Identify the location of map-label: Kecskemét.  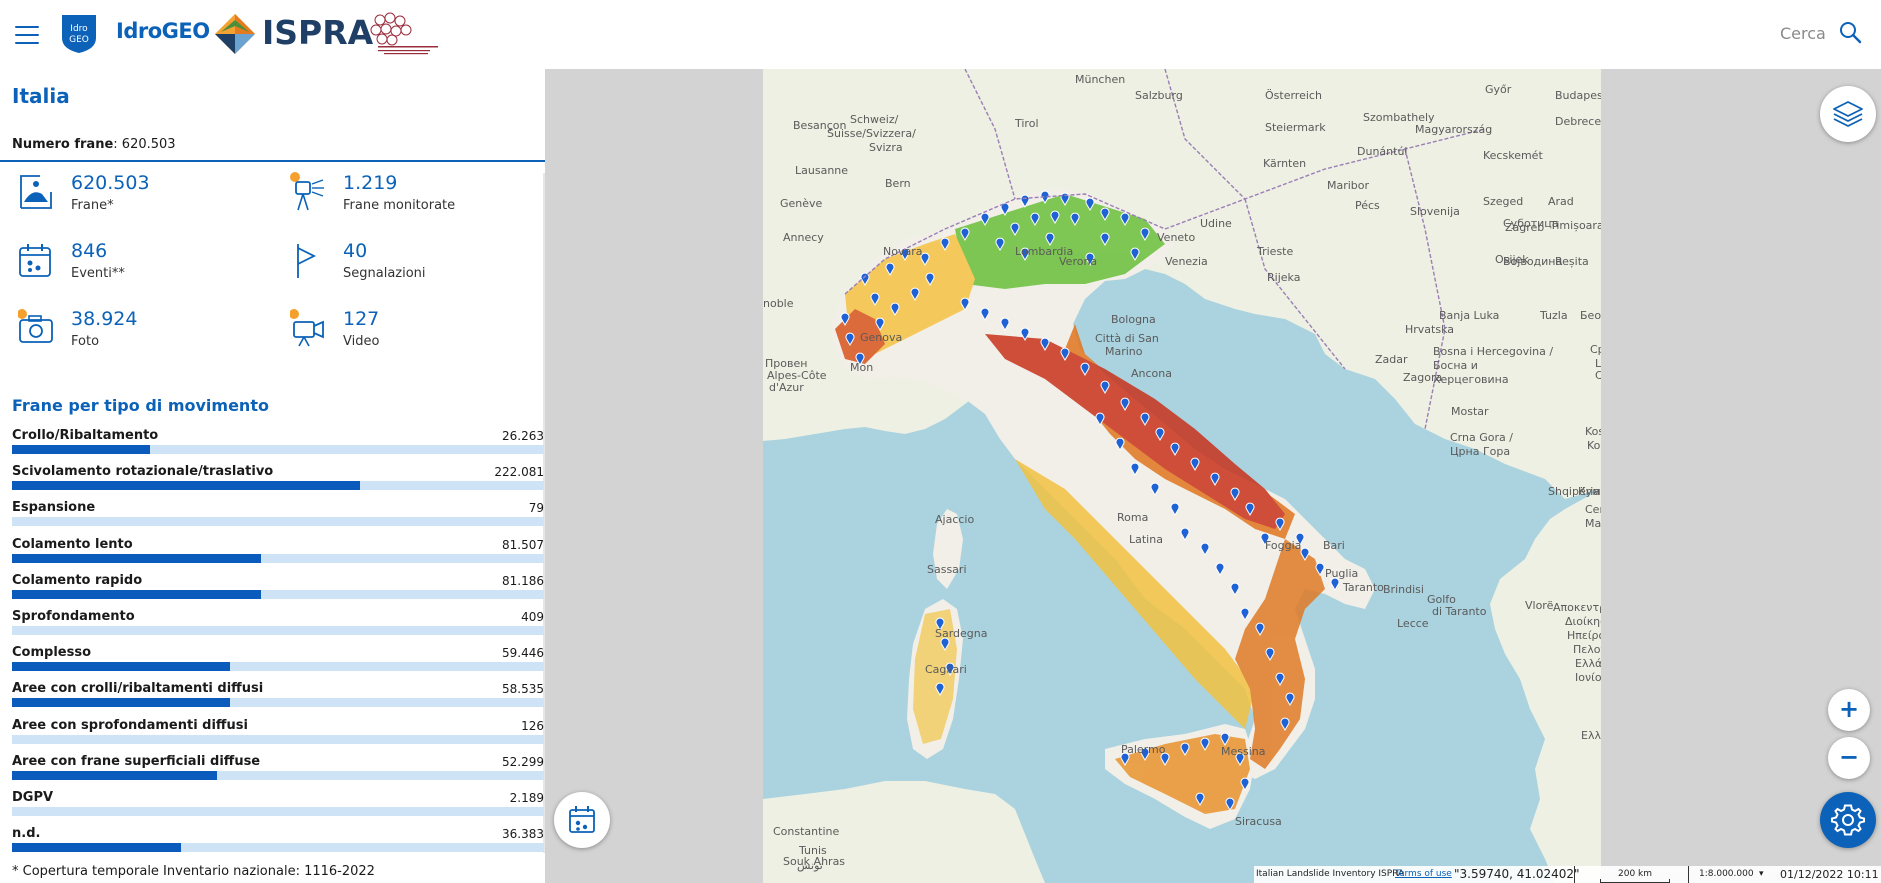
(1513, 155).